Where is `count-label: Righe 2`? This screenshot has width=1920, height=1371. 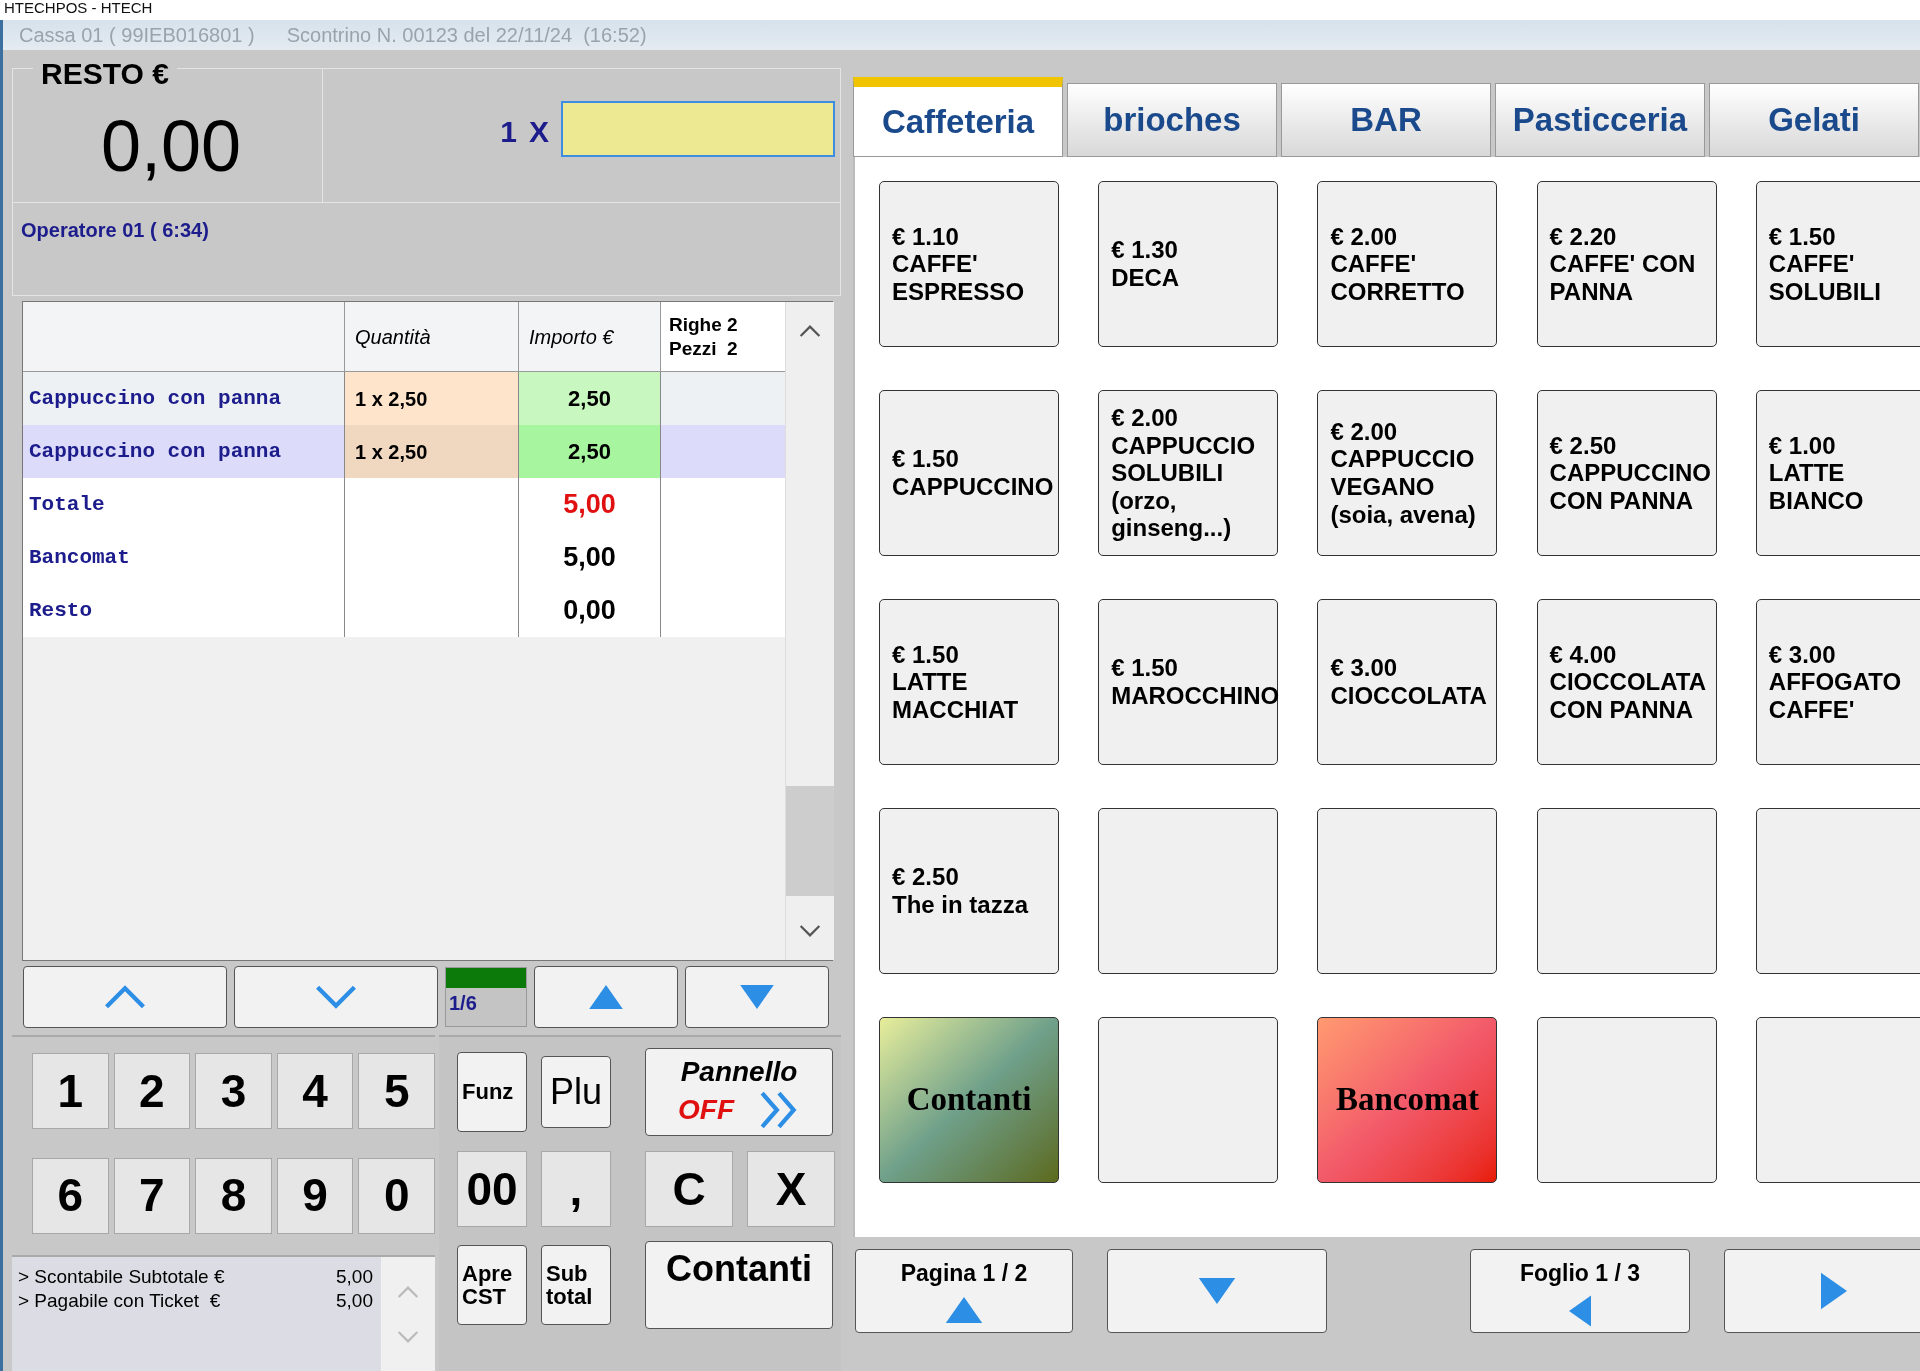
count-label: Righe 2 is located at coordinates (704, 324).